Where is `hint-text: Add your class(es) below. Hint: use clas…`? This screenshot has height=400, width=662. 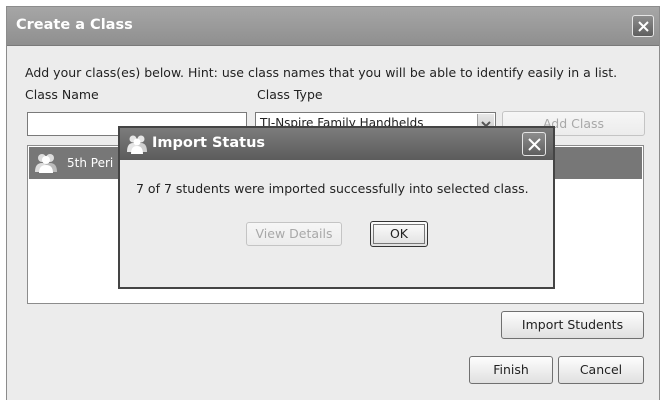 hint-text: Add your class(es) below. Hint: use clas… is located at coordinates (321, 72).